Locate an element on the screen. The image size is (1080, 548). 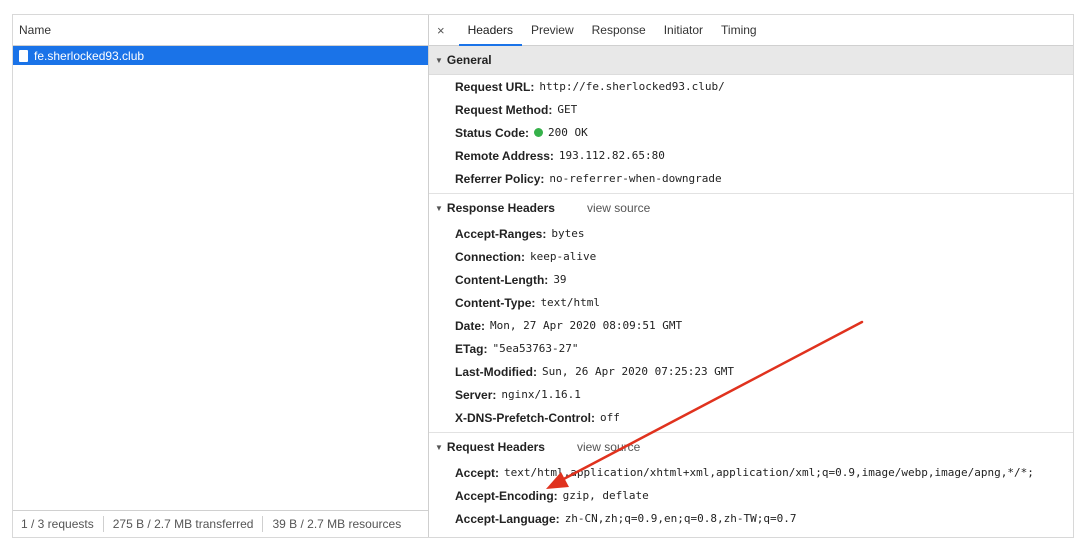
header-value: bytes is located at coordinates (568, 233).